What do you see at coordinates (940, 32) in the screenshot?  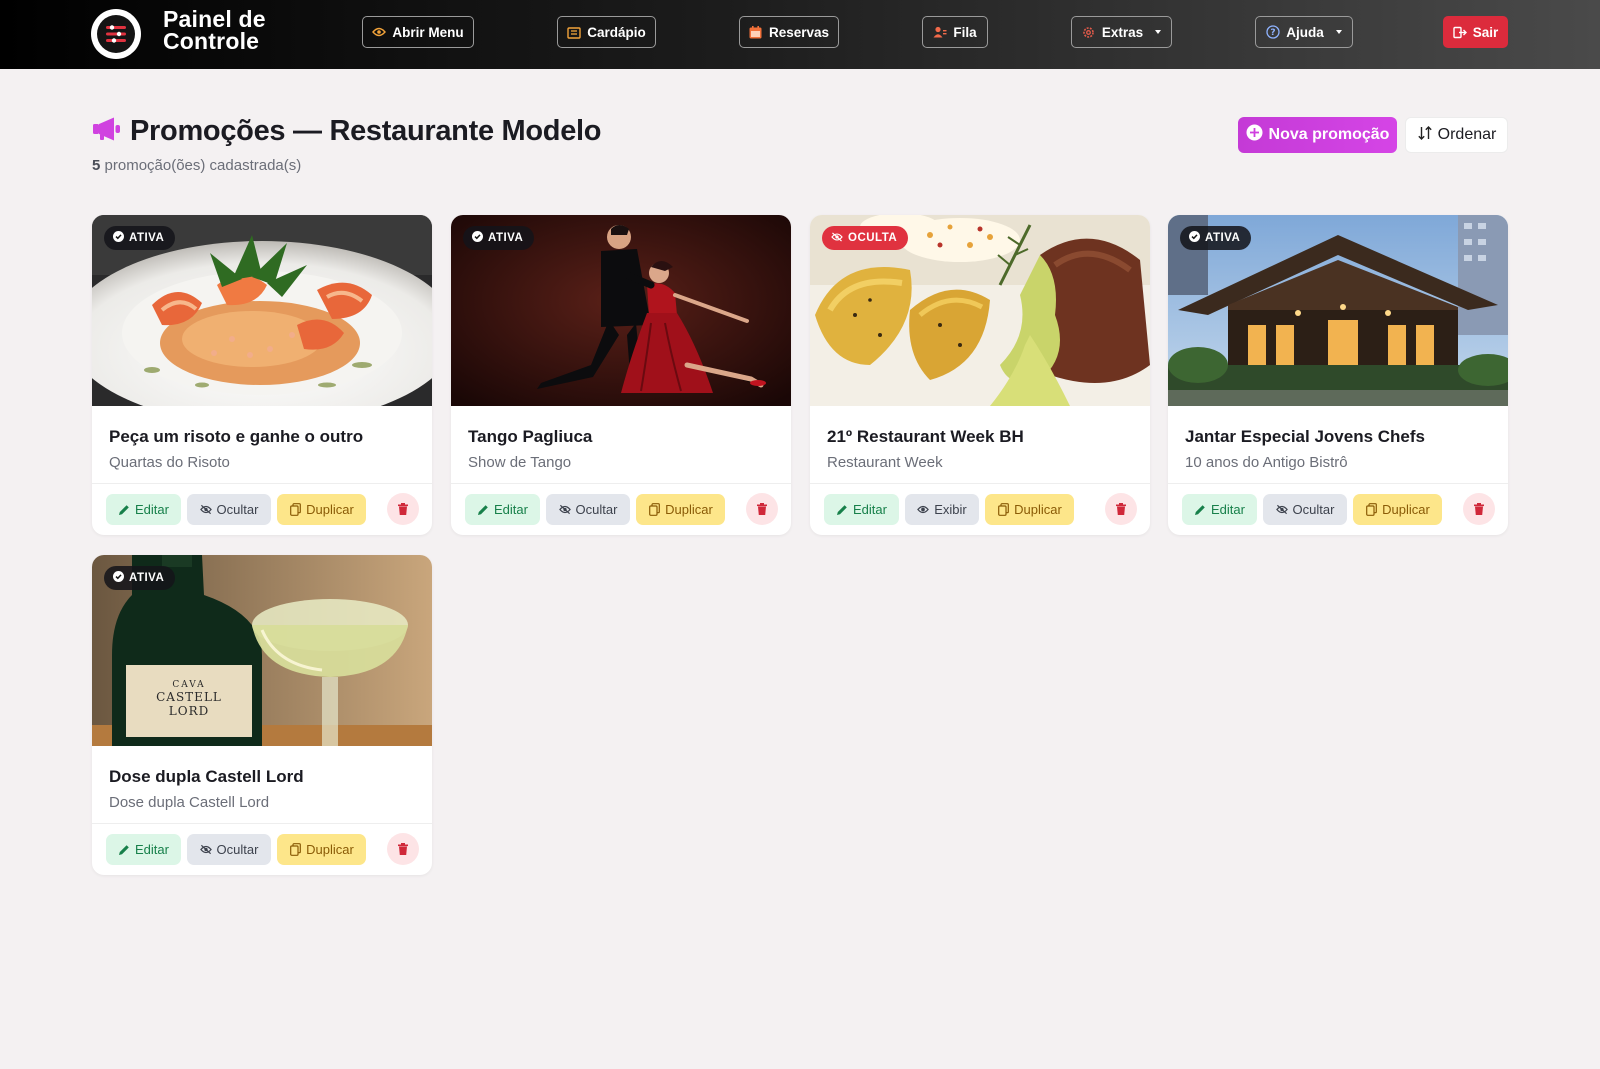 I see `queue-people-icon` at bounding box center [940, 32].